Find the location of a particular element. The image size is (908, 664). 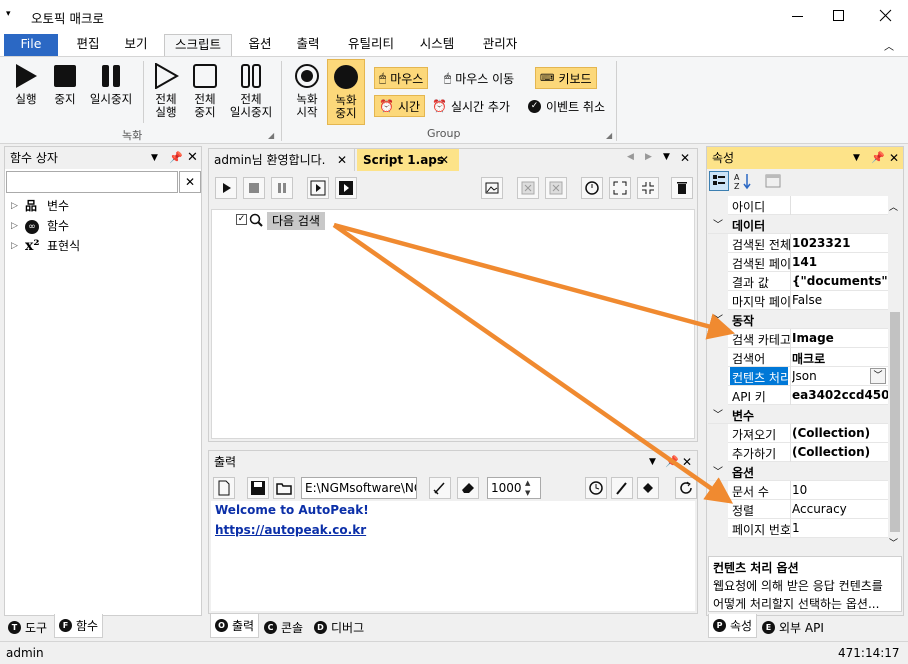

tab-properties: P 속성 is located at coordinates (733, 626).